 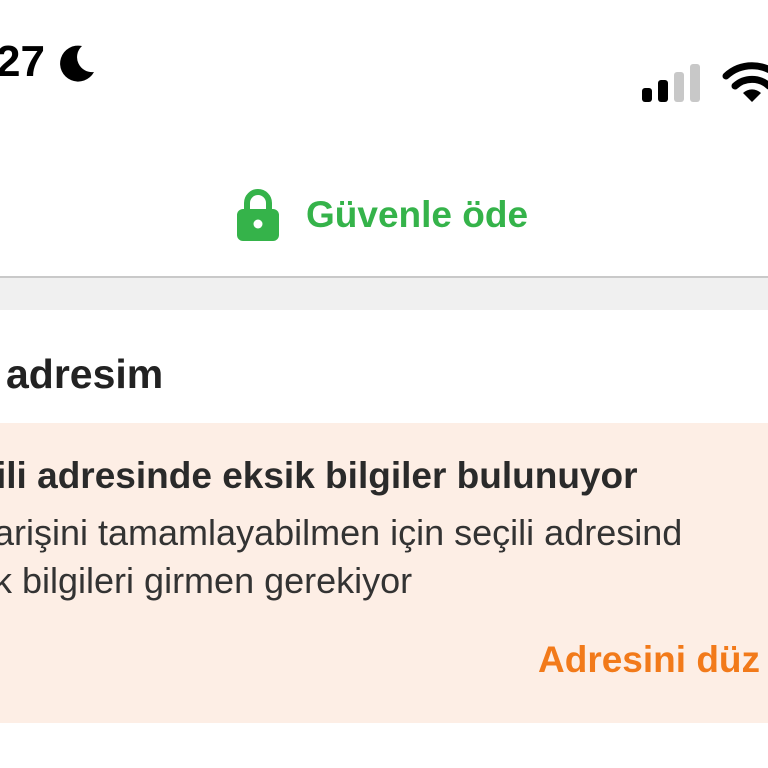 I want to click on wifi-icon, so click(x=745, y=82).